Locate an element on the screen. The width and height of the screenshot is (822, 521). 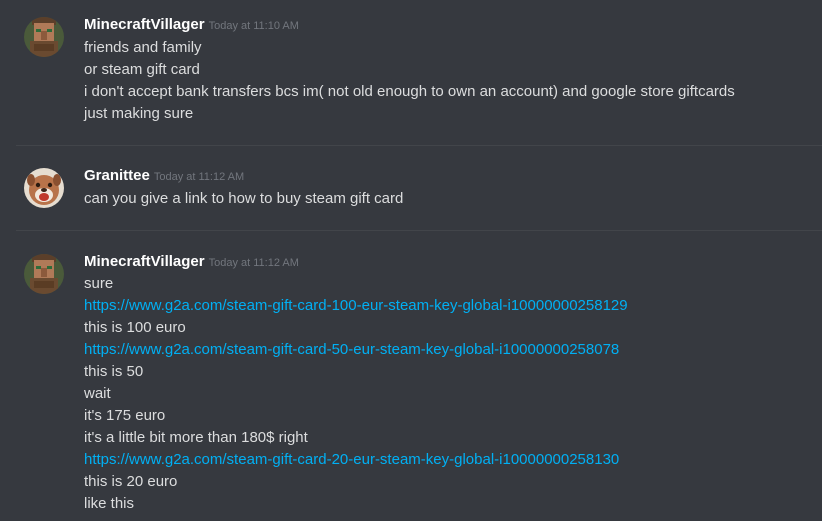
message-header: Granittee Today at 11:12 AM is located at coordinates (164, 176).